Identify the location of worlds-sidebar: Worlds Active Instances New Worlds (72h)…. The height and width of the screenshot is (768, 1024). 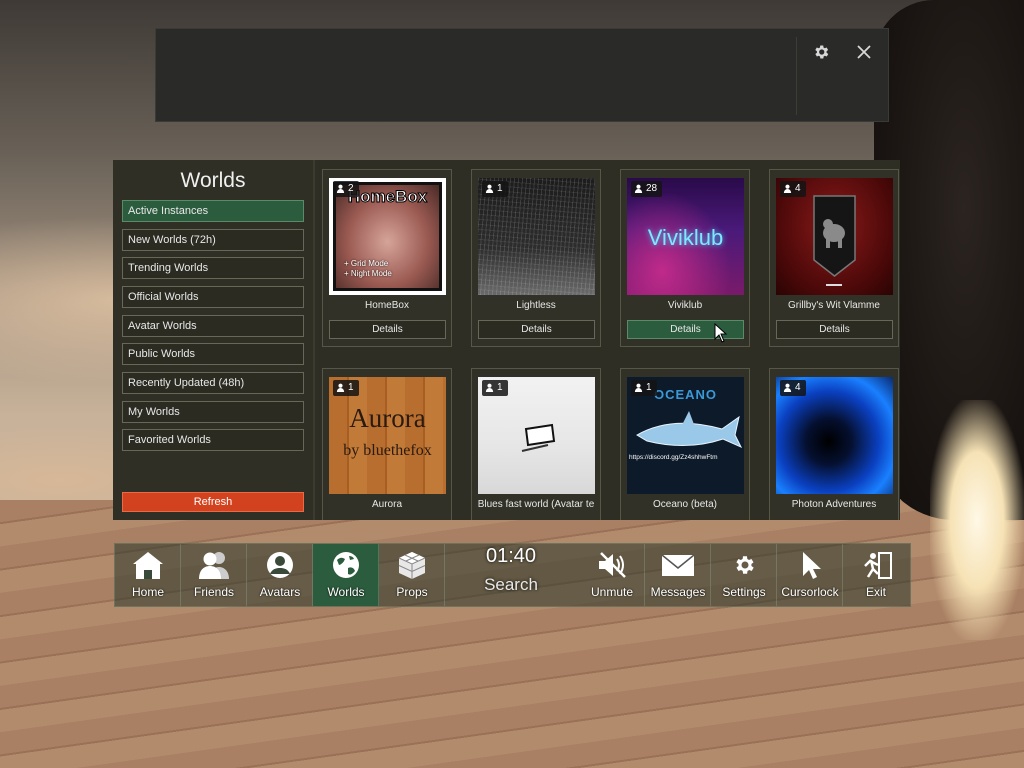
(213, 340).